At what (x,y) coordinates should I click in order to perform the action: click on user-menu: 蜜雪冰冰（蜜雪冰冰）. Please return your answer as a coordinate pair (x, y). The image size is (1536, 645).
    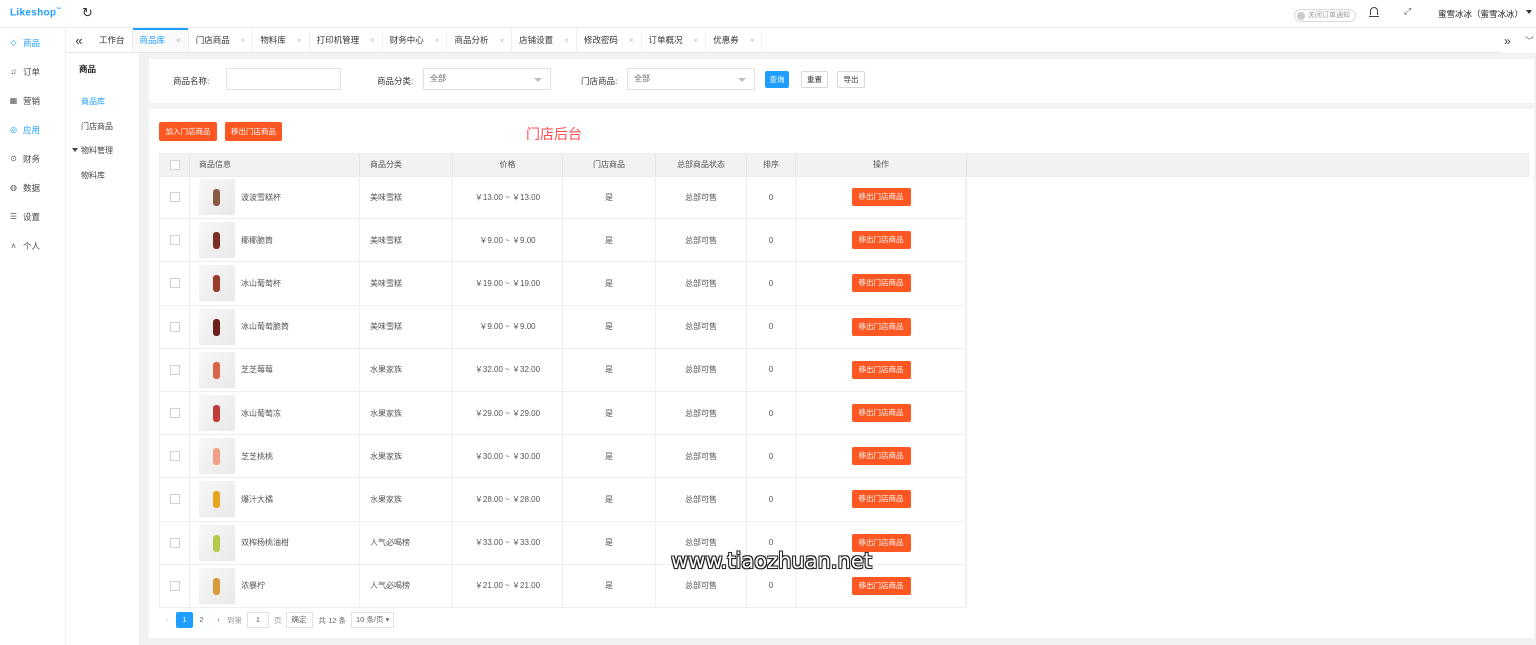
    Looking at the image, I should click on (1480, 14).